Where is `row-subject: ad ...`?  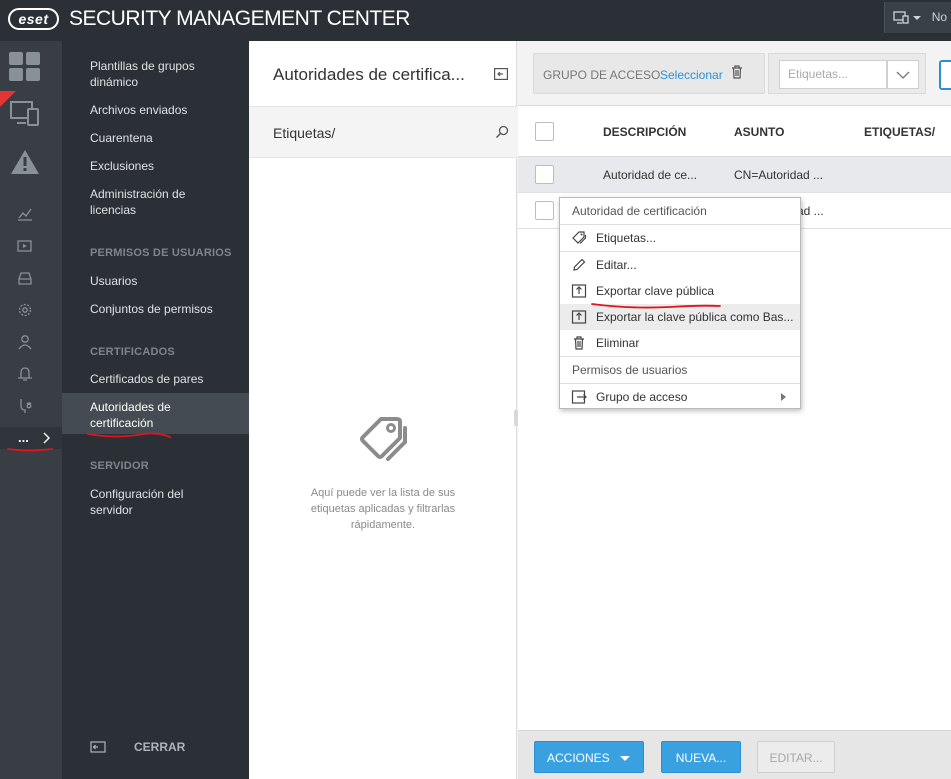
row-subject: ad ... is located at coordinates (810, 211).